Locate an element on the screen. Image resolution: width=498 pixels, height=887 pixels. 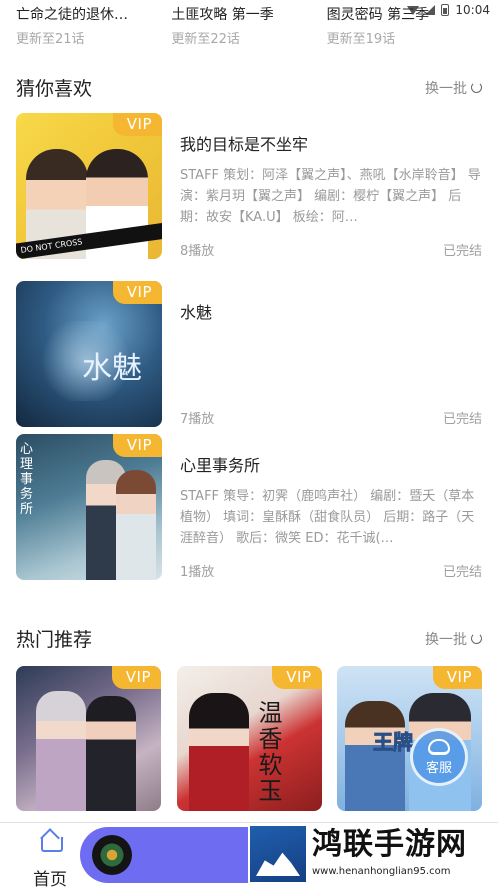
guess-refresh-button: 换一批 is located at coordinates (453, 88).